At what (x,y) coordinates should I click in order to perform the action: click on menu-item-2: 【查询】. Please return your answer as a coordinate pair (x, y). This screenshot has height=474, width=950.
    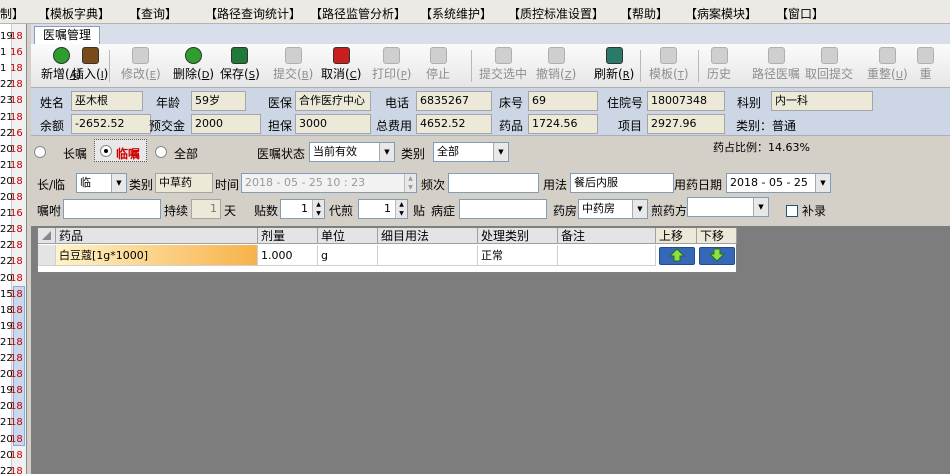
    Looking at the image, I should click on (153, 13).